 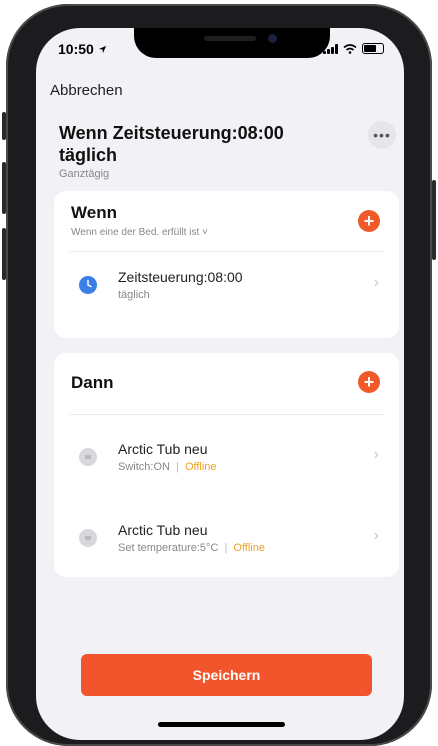 I want to click on add-action-button: +, so click(x=369, y=382).